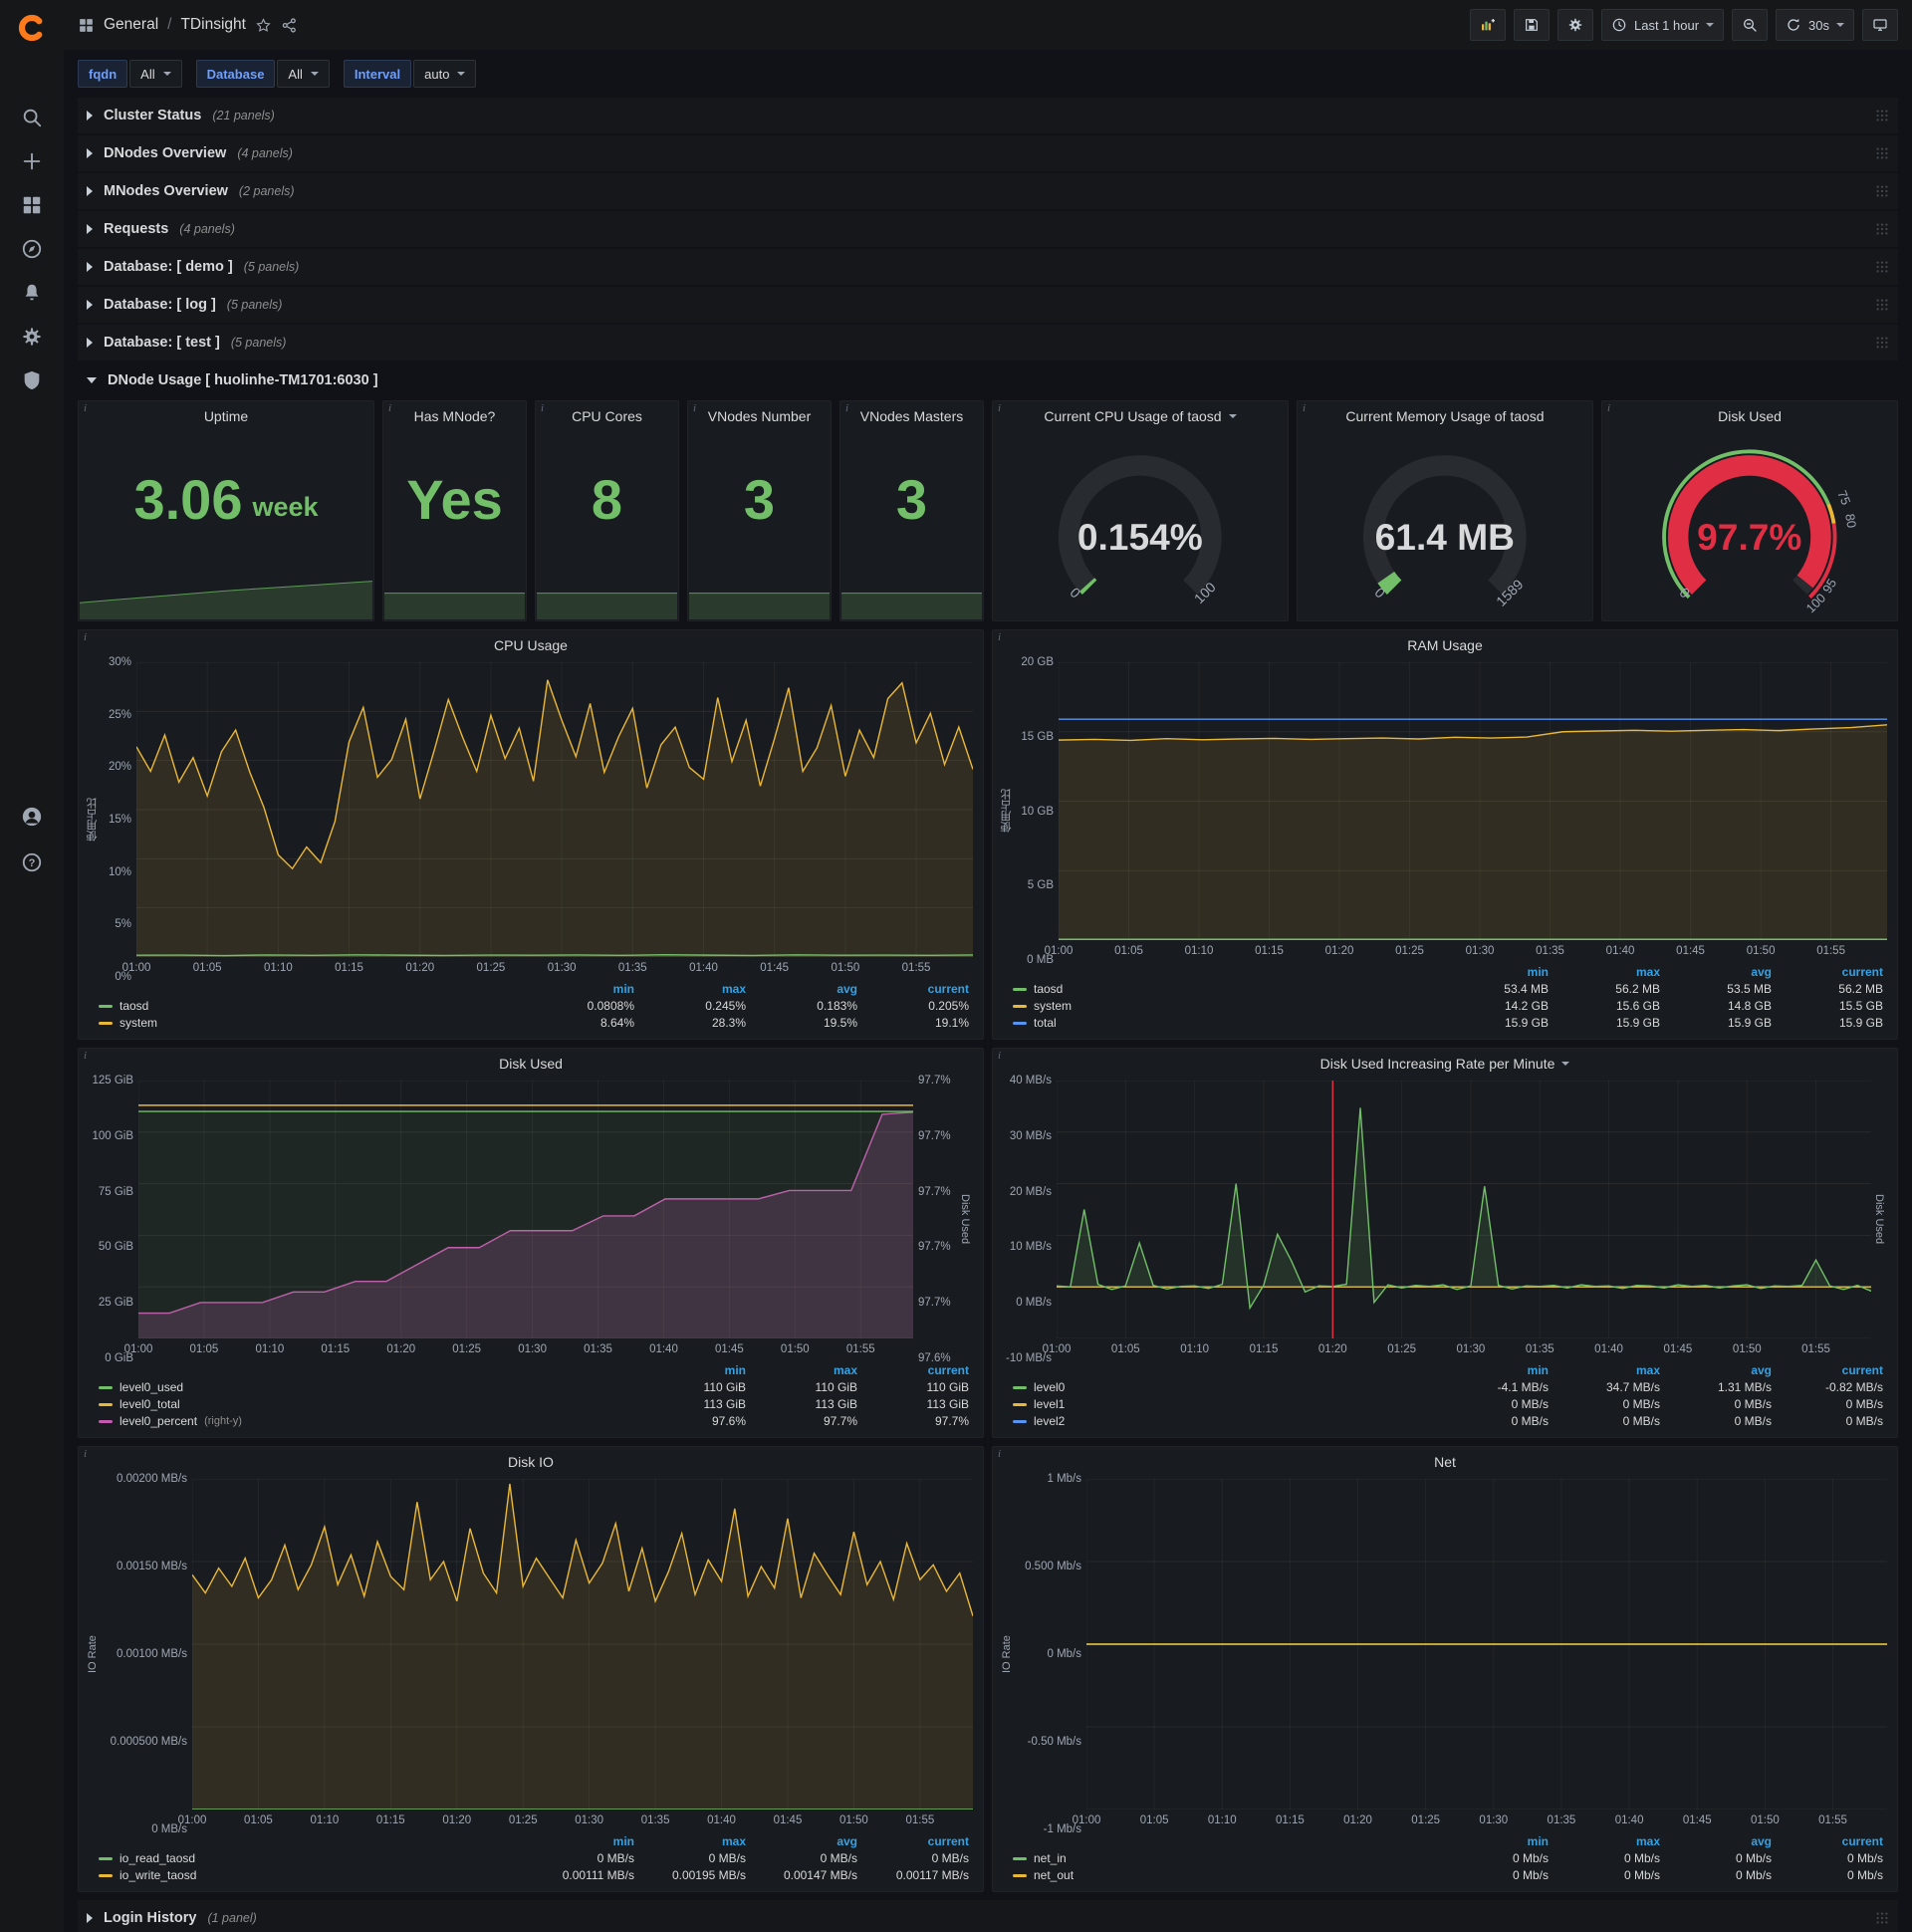 The height and width of the screenshot is (1932, 1912). Describe the element at coordinates (1760, 532) in the screenshot. I see `disk-gauge: 758095100097.7%` at that location.